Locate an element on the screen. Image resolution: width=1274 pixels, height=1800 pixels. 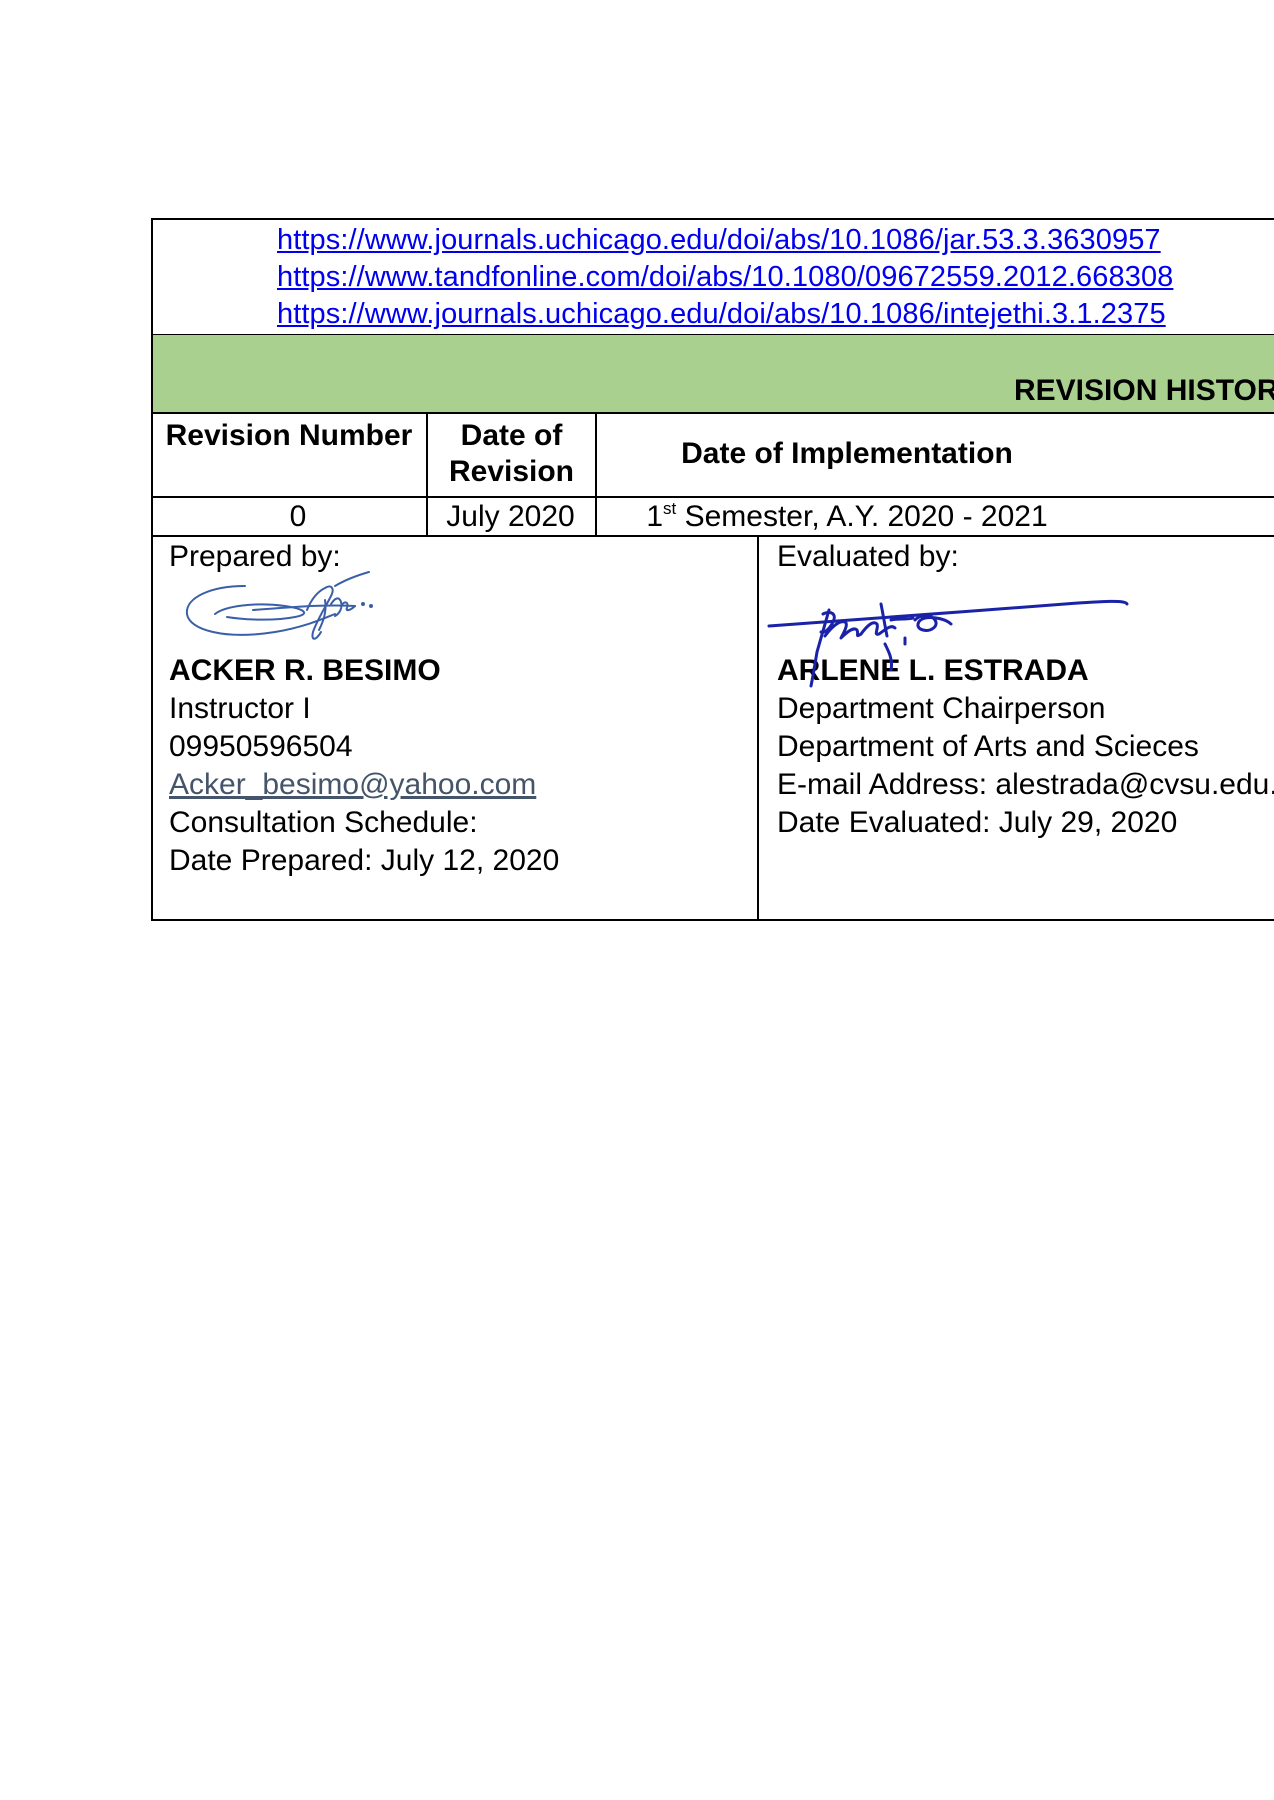
date-evaluated: Date Evaluated: July 29, 2020 is located at coordinates (977, 822).